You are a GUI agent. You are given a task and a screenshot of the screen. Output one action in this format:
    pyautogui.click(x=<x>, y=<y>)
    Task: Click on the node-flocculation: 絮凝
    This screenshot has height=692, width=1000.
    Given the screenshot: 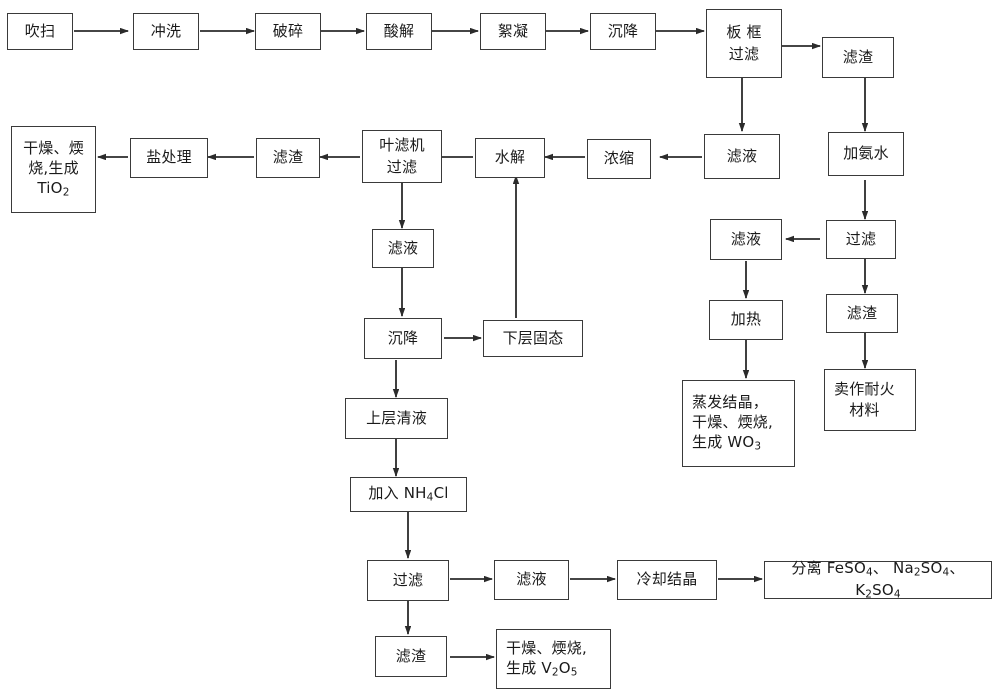 What is the action you would take?
    pyautogui.click(x=513, y=31)
    